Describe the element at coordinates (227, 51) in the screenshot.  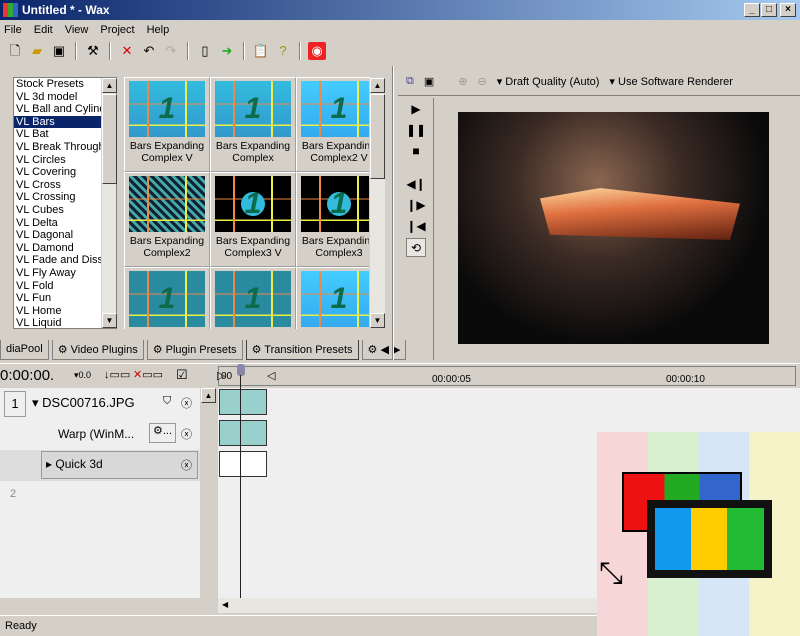
I see `go-arrow-icon: ➜` at that location.